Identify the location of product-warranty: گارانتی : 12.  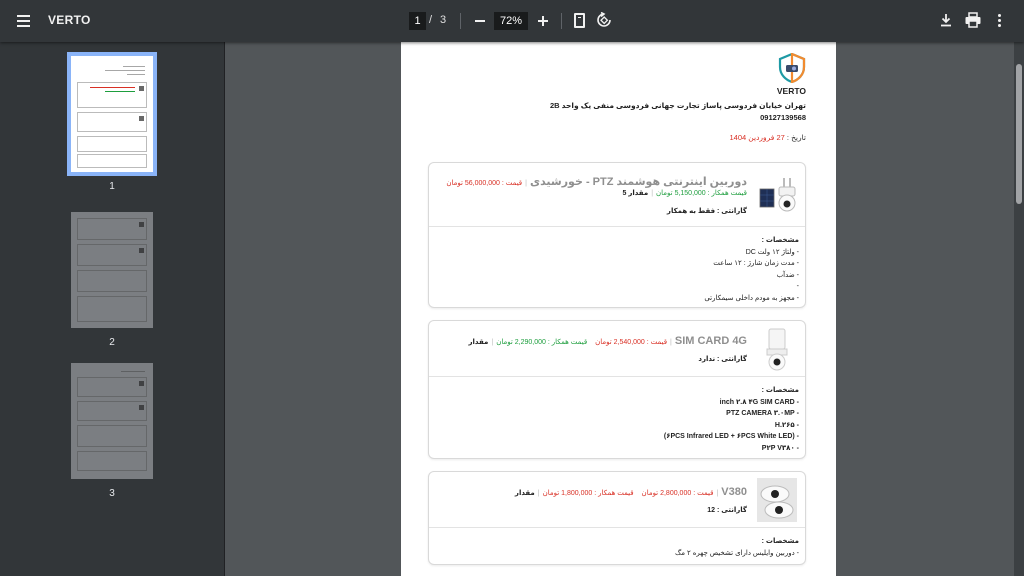
(727, 510).